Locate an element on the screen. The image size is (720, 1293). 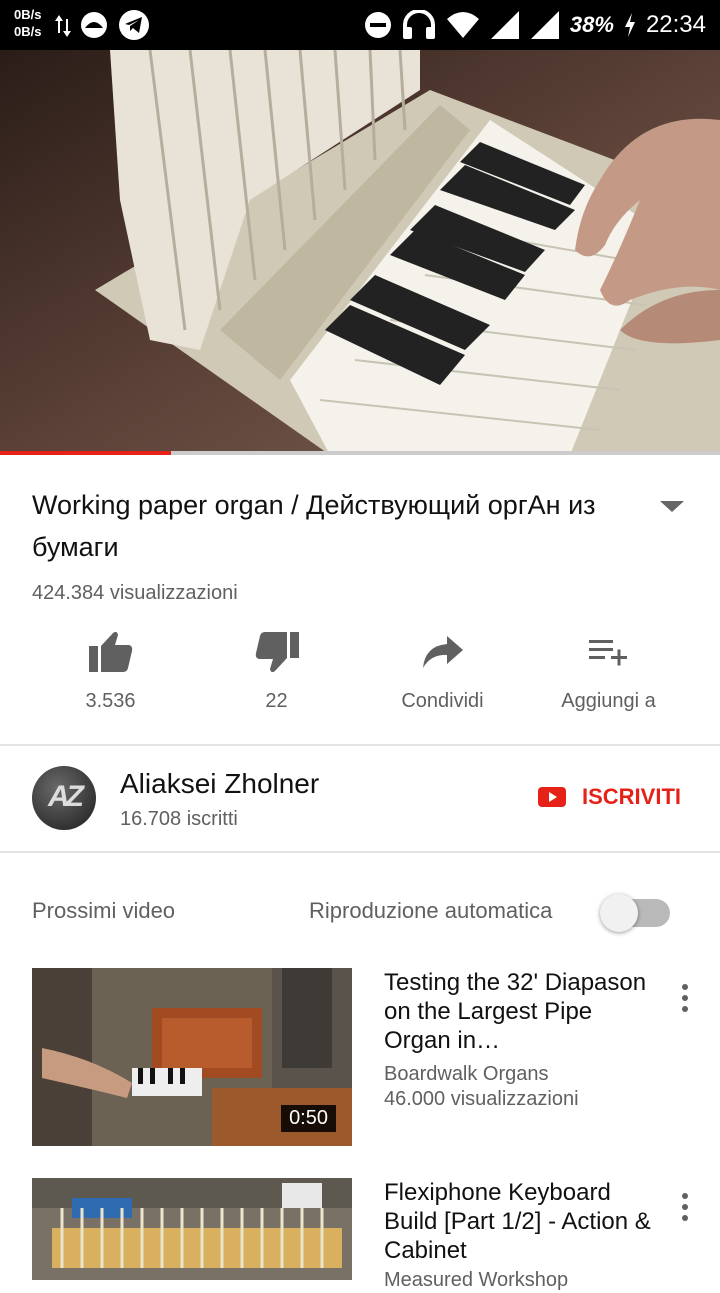
data-transfer-icon is located at coordinates (63, 26).